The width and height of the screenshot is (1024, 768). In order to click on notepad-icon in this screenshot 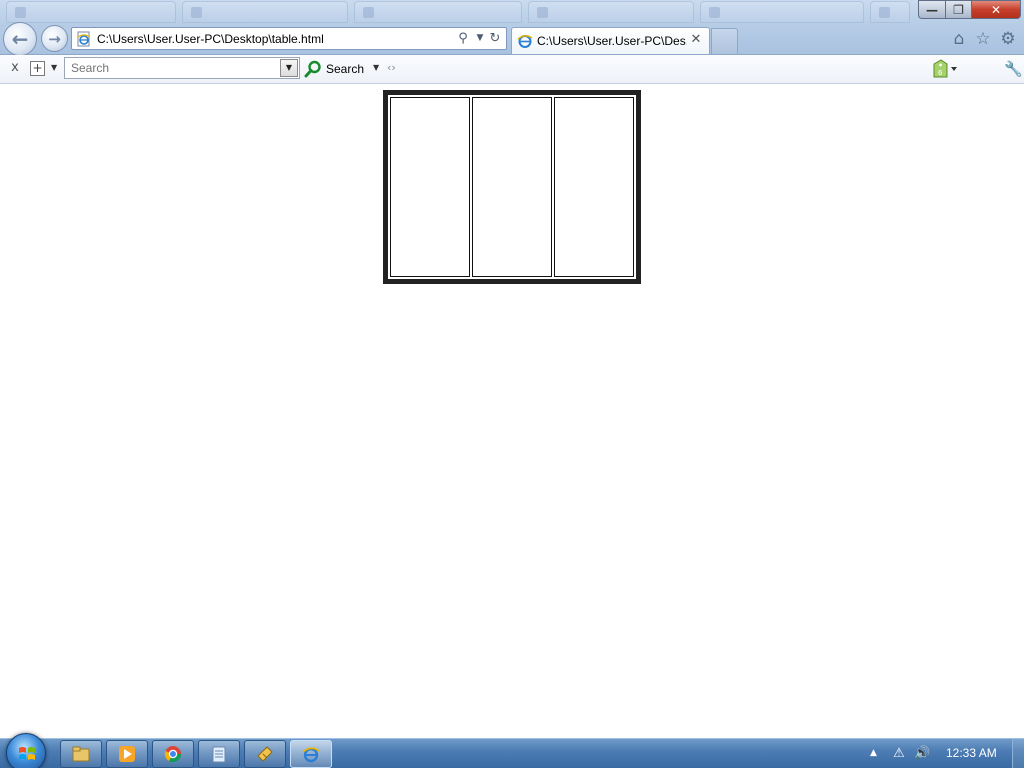, I will do `click(219, 754)`.